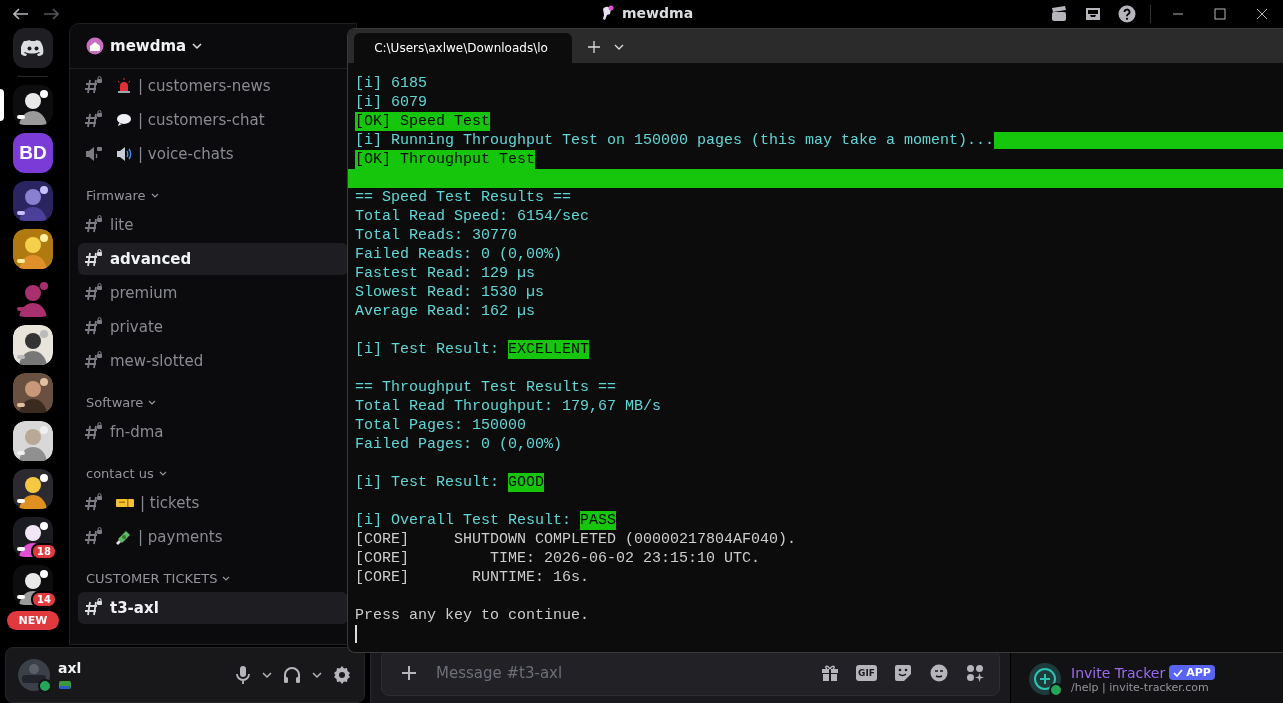 The height and width of the screenshot is (703, 1283). What do you see at coordinates (441, 425) in the screenshot?
I see `terminal-line: Total Pages: 150000` at bounding box center [441, 425].